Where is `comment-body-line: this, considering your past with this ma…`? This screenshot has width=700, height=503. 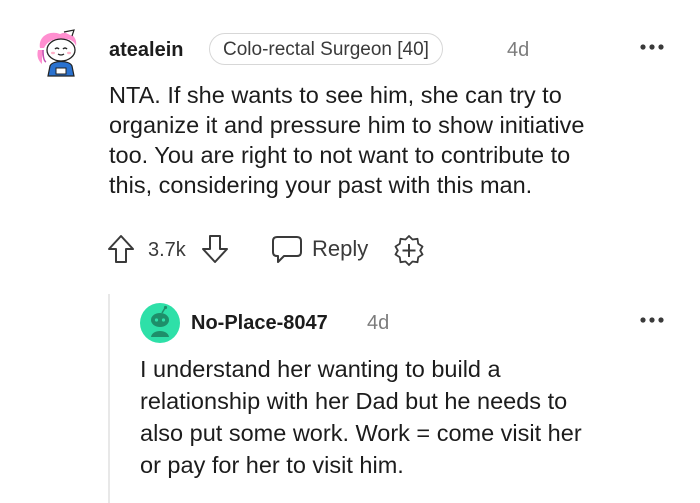 comment-body-line: this, considering your past with this ma… is located at coordinates (321, 185).